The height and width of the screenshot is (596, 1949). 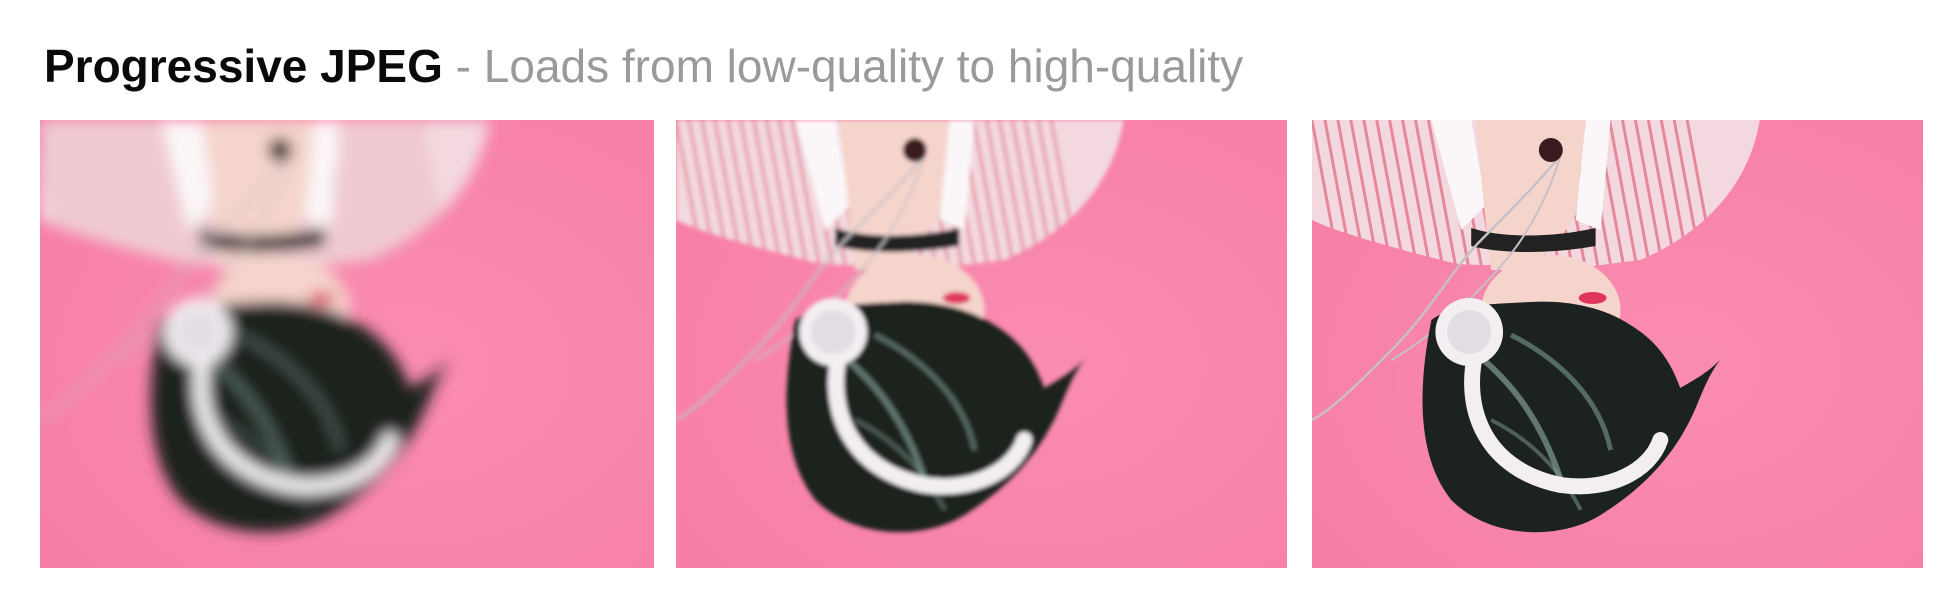 I want to click on heading-title: Progressive JPEG, so click(x=243, y=66).